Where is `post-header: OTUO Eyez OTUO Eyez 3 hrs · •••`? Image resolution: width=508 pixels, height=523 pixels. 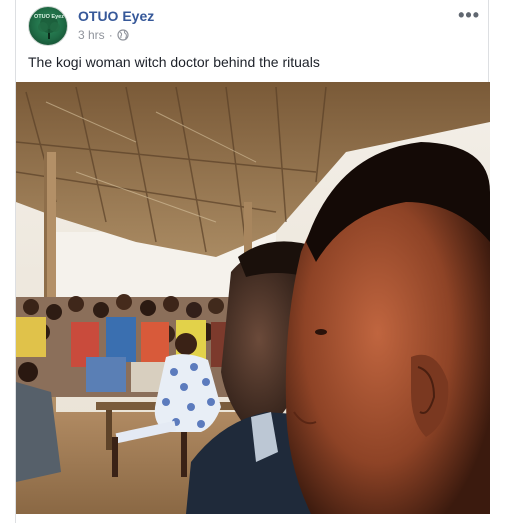 post-header: OTUO Eyez OTUO Eyez 3 hrs · ••• is located at coordinates (258, 25).